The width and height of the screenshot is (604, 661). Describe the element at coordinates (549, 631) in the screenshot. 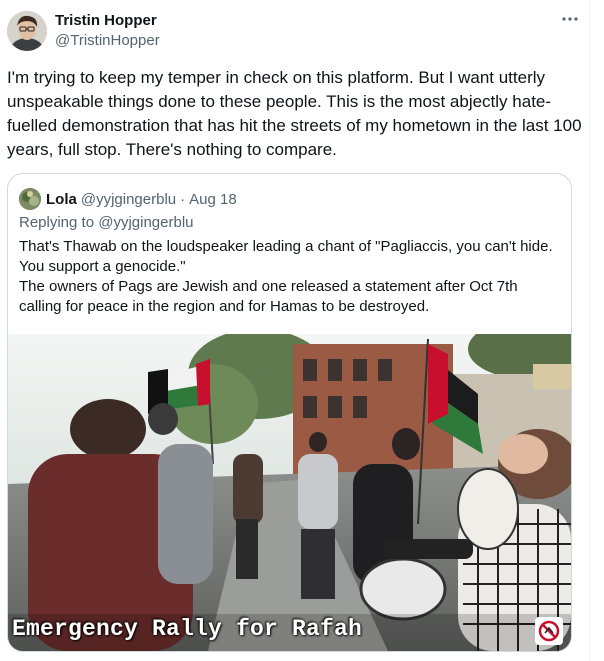

I see `no-symbol-icon` at that location.